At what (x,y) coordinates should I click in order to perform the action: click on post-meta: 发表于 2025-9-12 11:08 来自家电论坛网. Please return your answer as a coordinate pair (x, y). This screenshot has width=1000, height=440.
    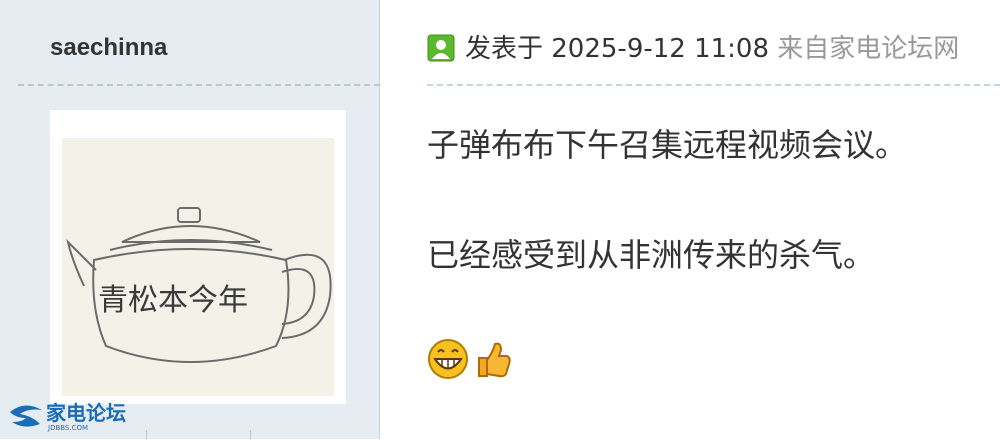
    Looking at the image, I should click on (693, 46).